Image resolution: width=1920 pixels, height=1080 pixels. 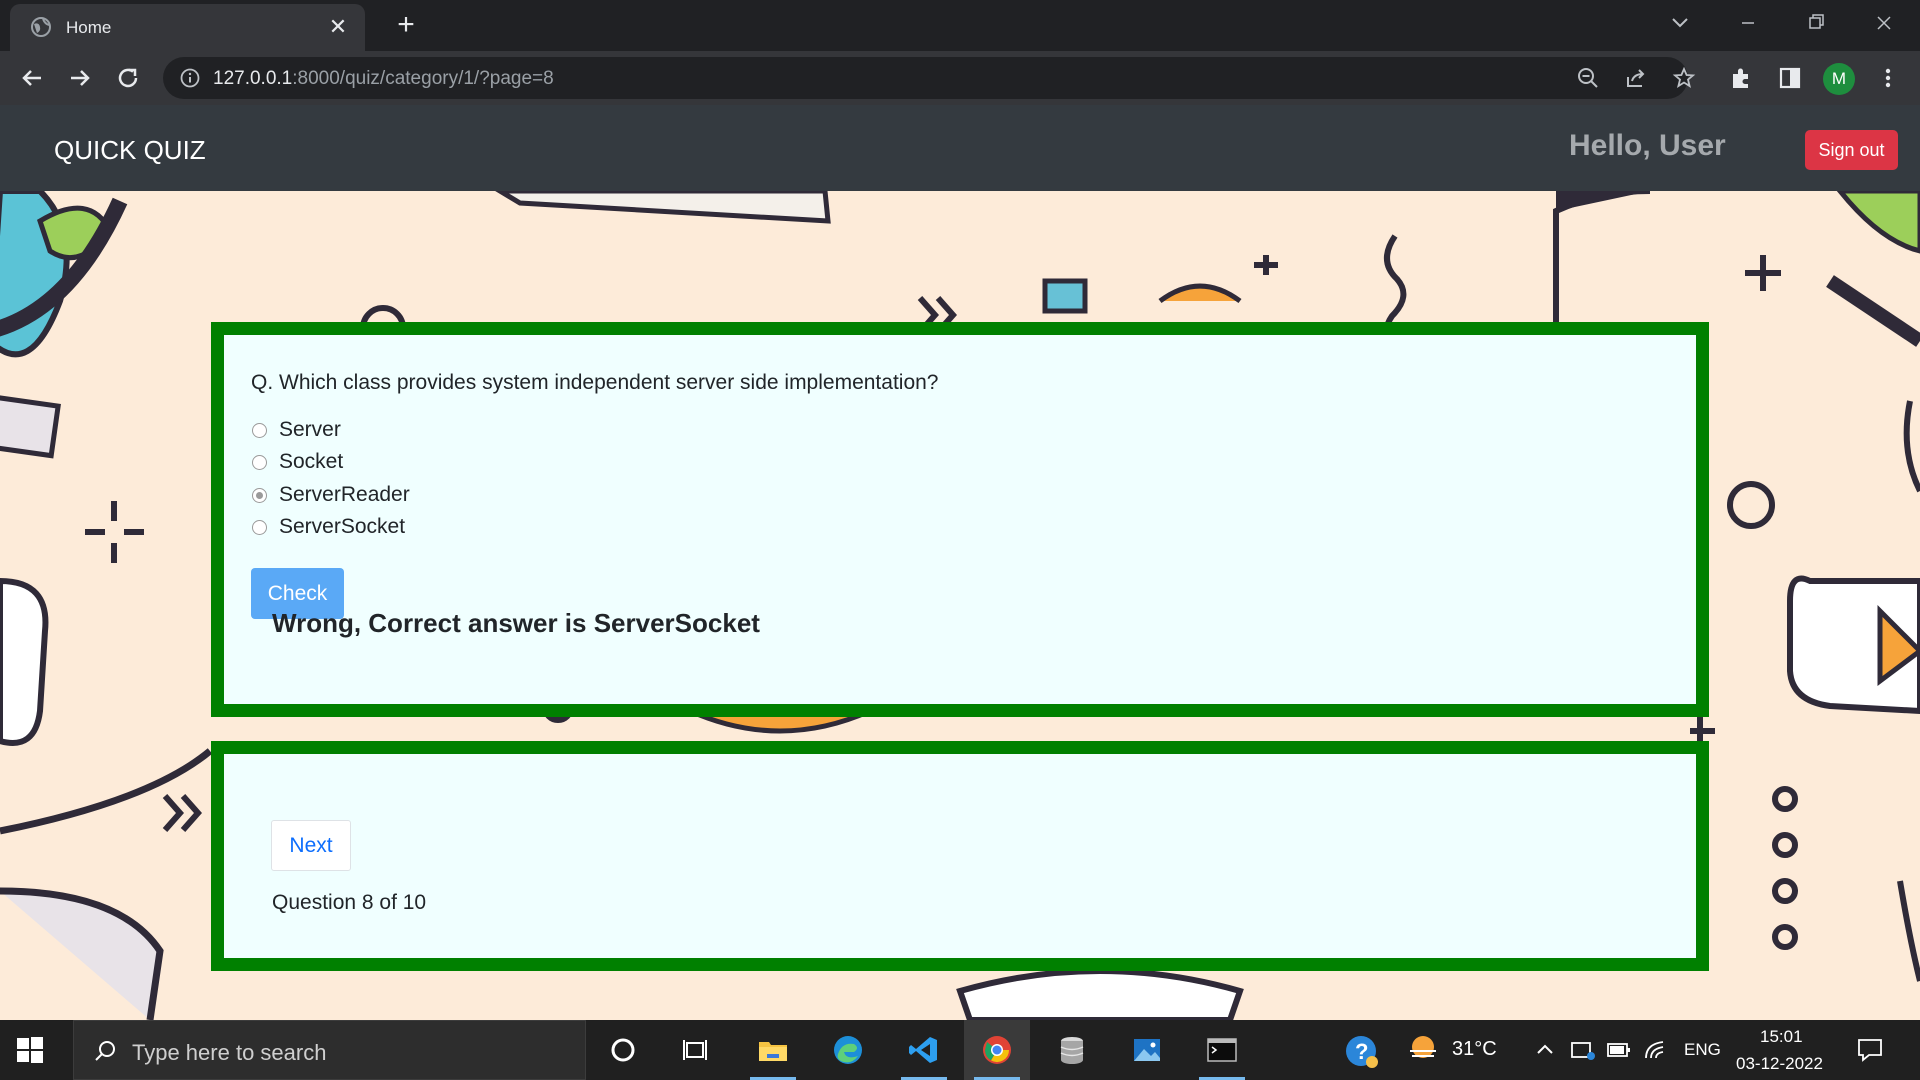 I want to click on back-arrow-icon, so click(x=32, y=78).